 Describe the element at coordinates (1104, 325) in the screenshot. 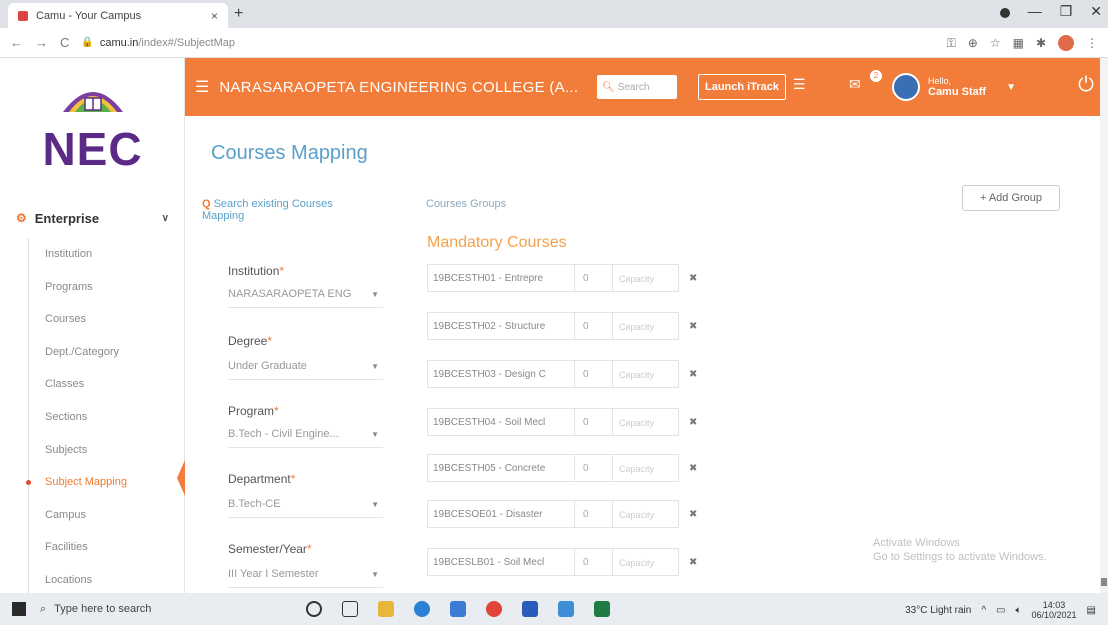

I see `page-scrollbar` at that location.